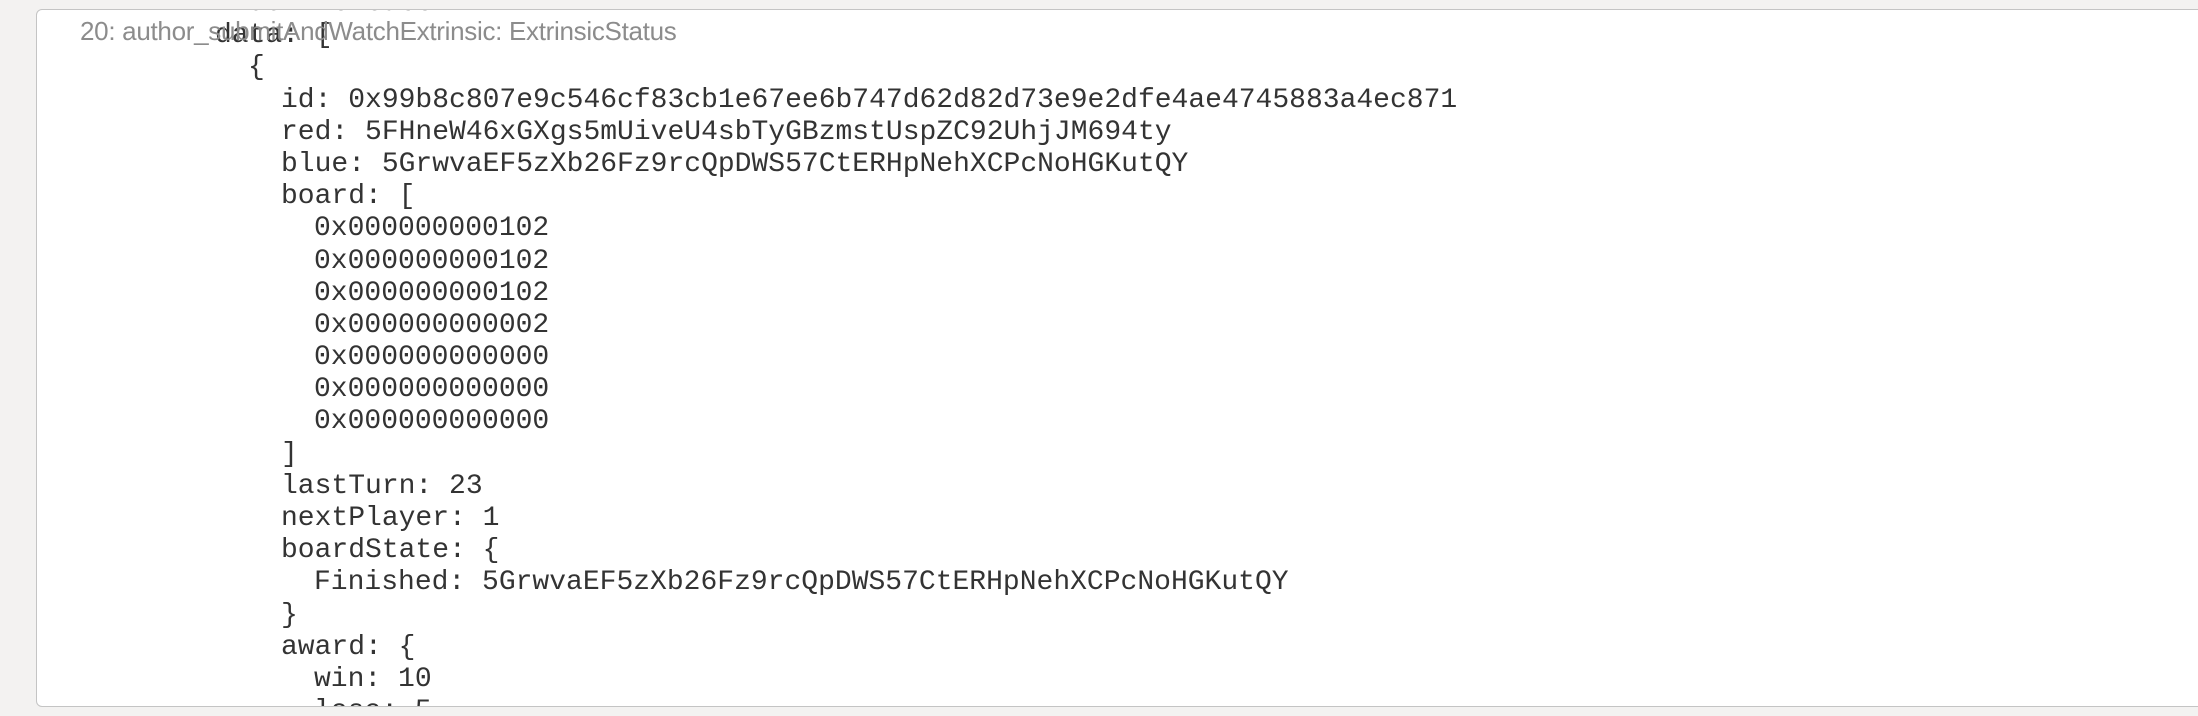 Image resolution: width=2198 pixels, height=716 pixels. Describe the element at coordinates (390, 518) in the screenshot. I see `code-line: nextPlayer: 1` at that location.